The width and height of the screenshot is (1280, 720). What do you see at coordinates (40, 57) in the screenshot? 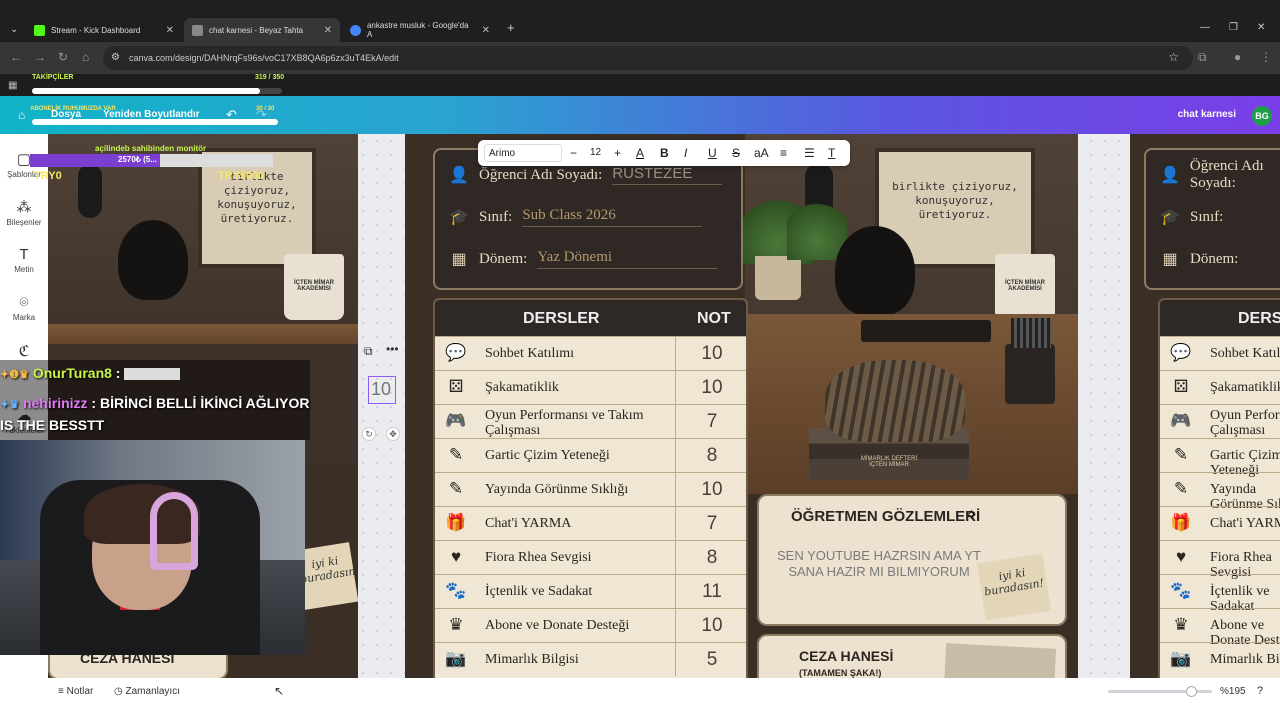
I see `forward-icon: →` at bounding box center [40, 57].